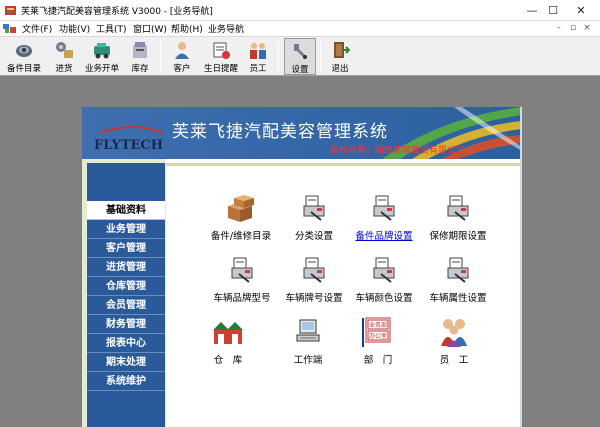 This screenshot has width=600, height=427. What do you see at coordinates (559, 28) in the screenshot?
I see `mdi-minimize-button: -` at bounding box center [559, 28].